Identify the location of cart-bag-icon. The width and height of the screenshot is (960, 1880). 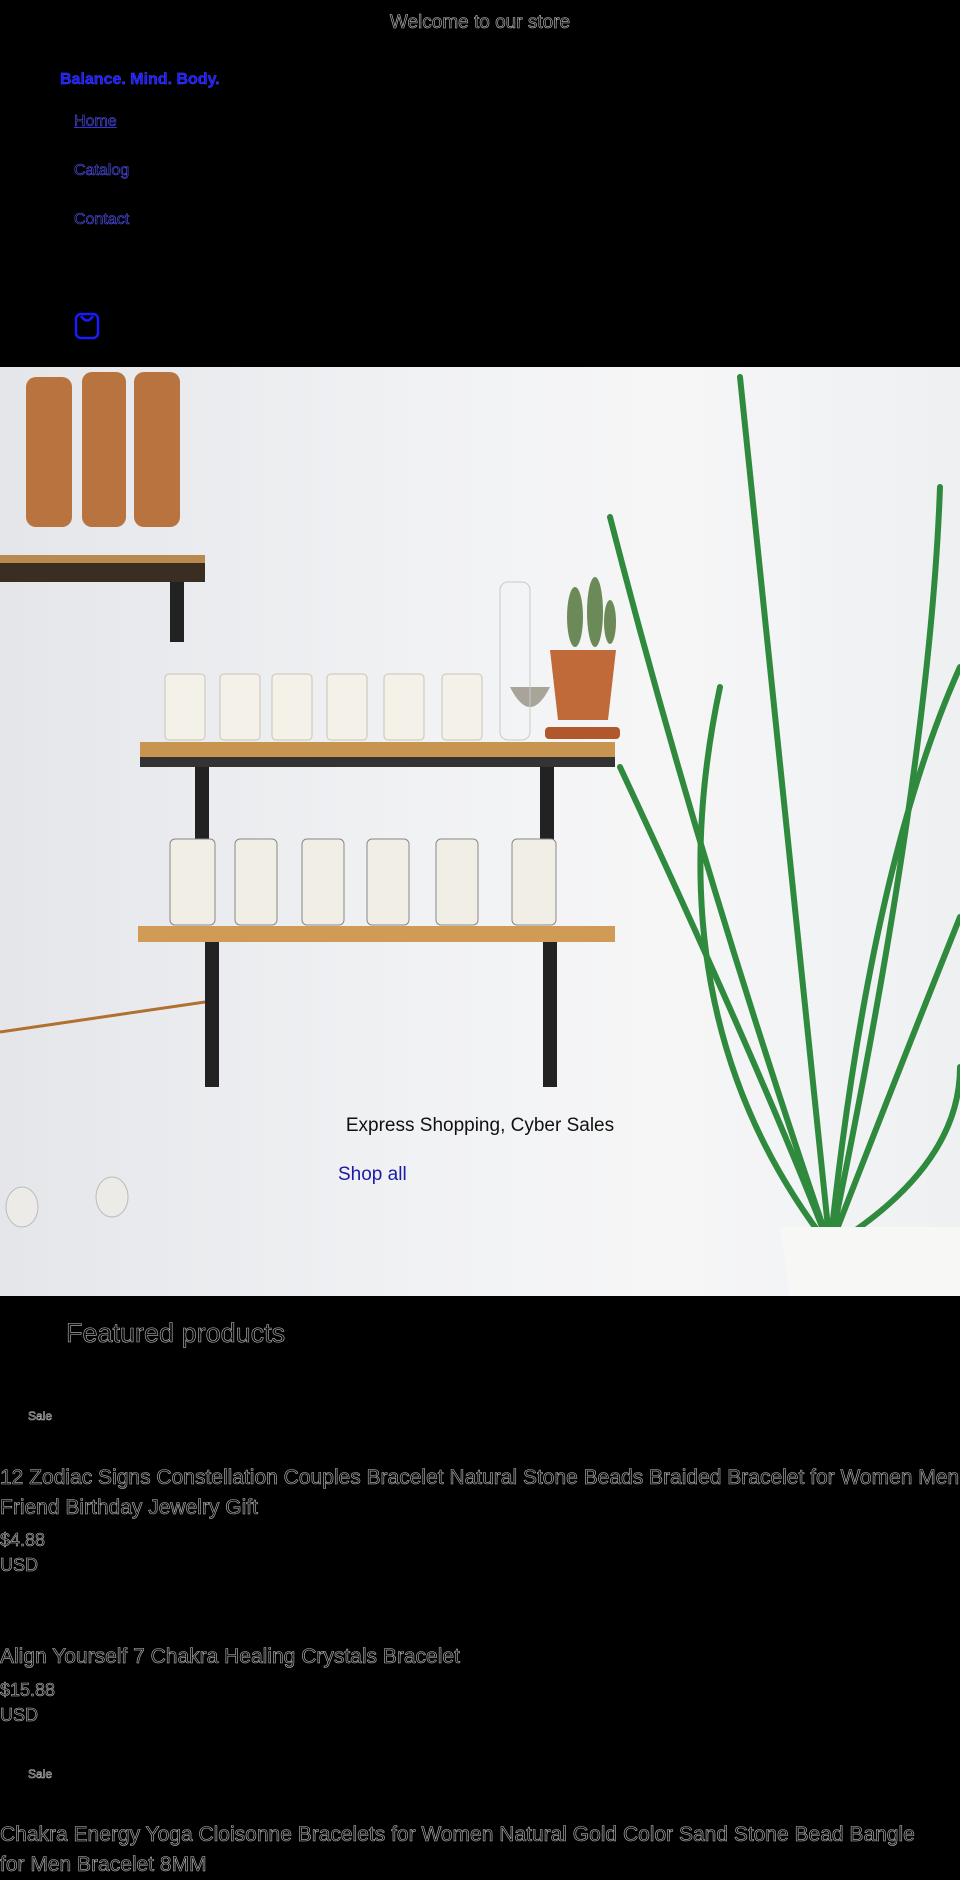
(87, 326).